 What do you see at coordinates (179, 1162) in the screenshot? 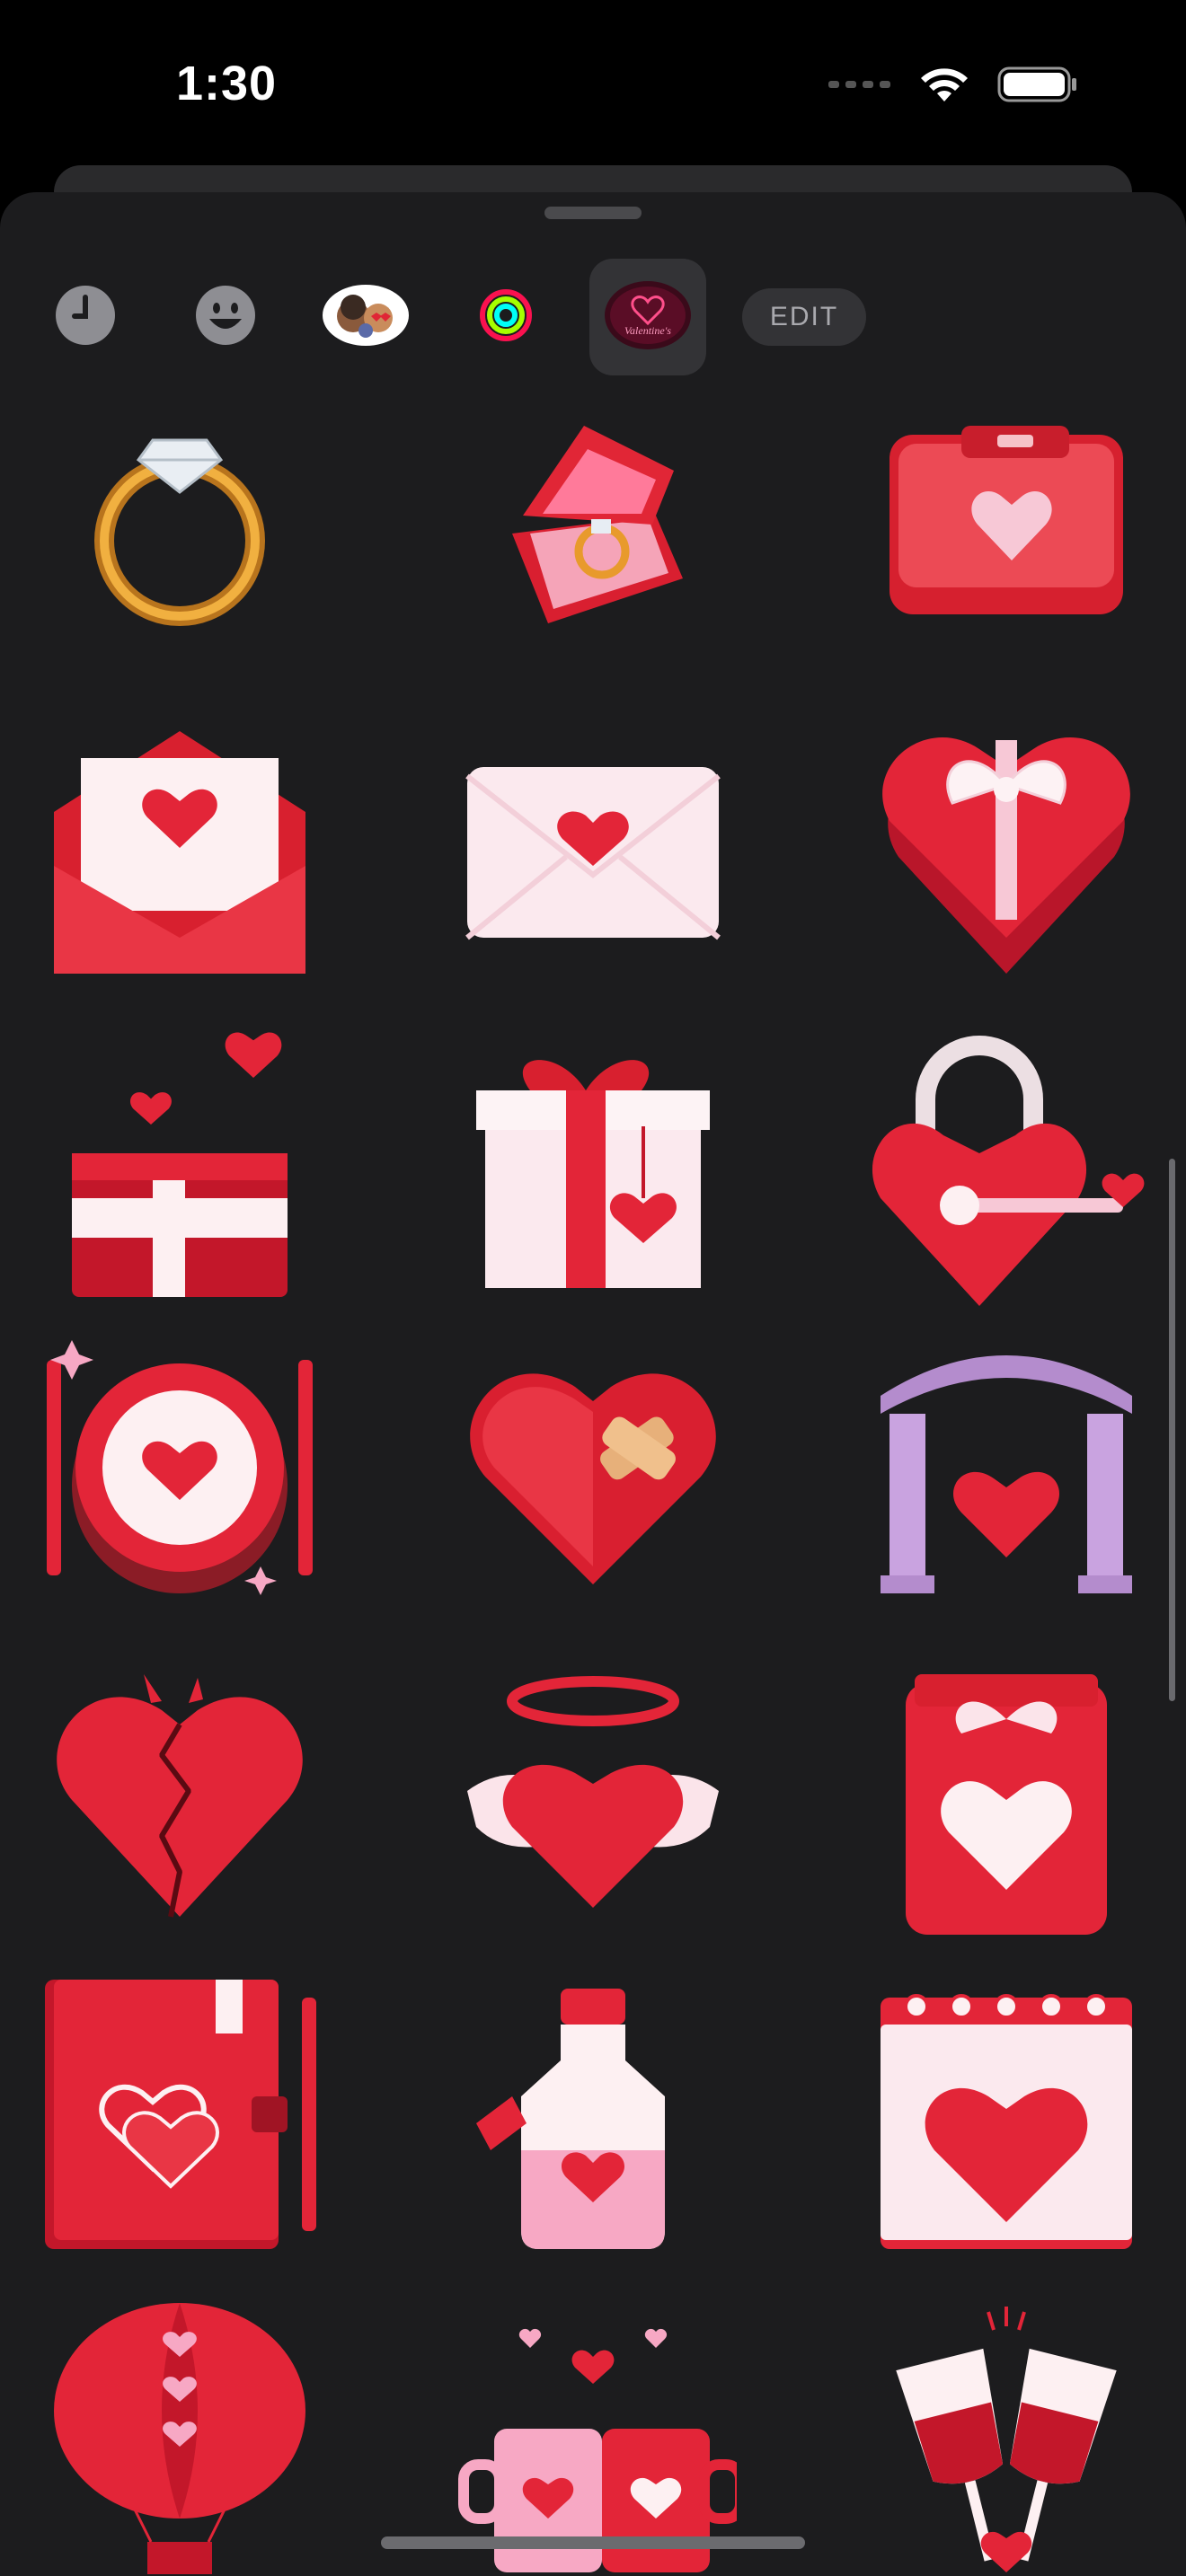
I see `sticker-gift-with-hearts` at bounding box center [179, 1162].